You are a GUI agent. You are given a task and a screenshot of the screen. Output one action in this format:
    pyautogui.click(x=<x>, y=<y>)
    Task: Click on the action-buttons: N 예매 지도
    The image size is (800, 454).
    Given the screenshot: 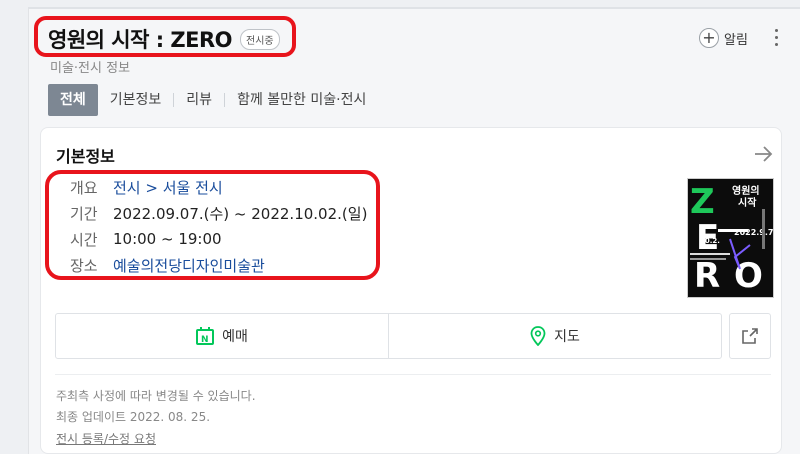 What is the action you would take?
    pyautogui.click(x=388, y=336)
    